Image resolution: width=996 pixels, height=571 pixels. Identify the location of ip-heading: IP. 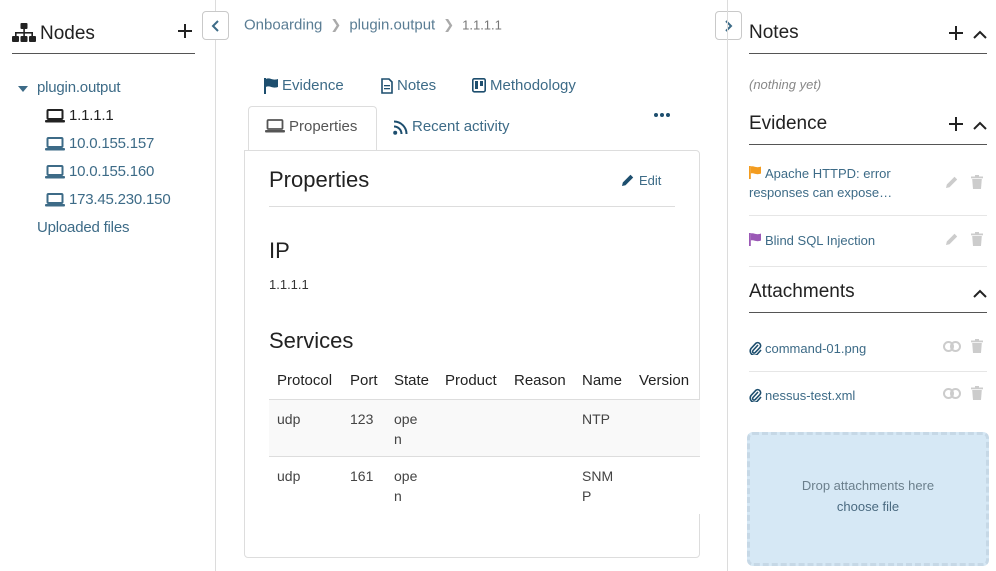
(279, 250).